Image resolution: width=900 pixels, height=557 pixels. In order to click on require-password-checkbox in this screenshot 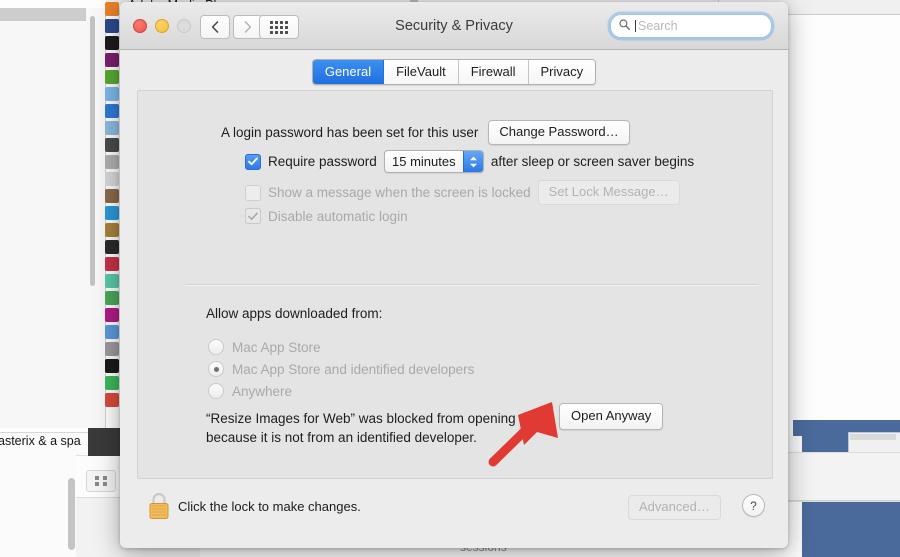, I will do `click(253, 161)`.